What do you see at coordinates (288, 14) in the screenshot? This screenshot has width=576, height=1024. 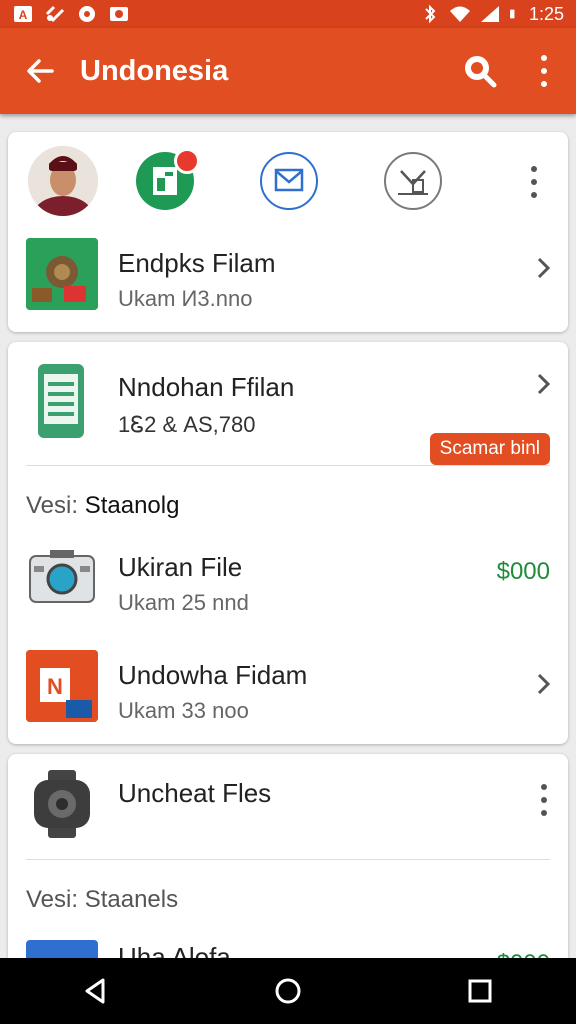 I see `status-bar: A 1:25` at bounding box center [288, 14].